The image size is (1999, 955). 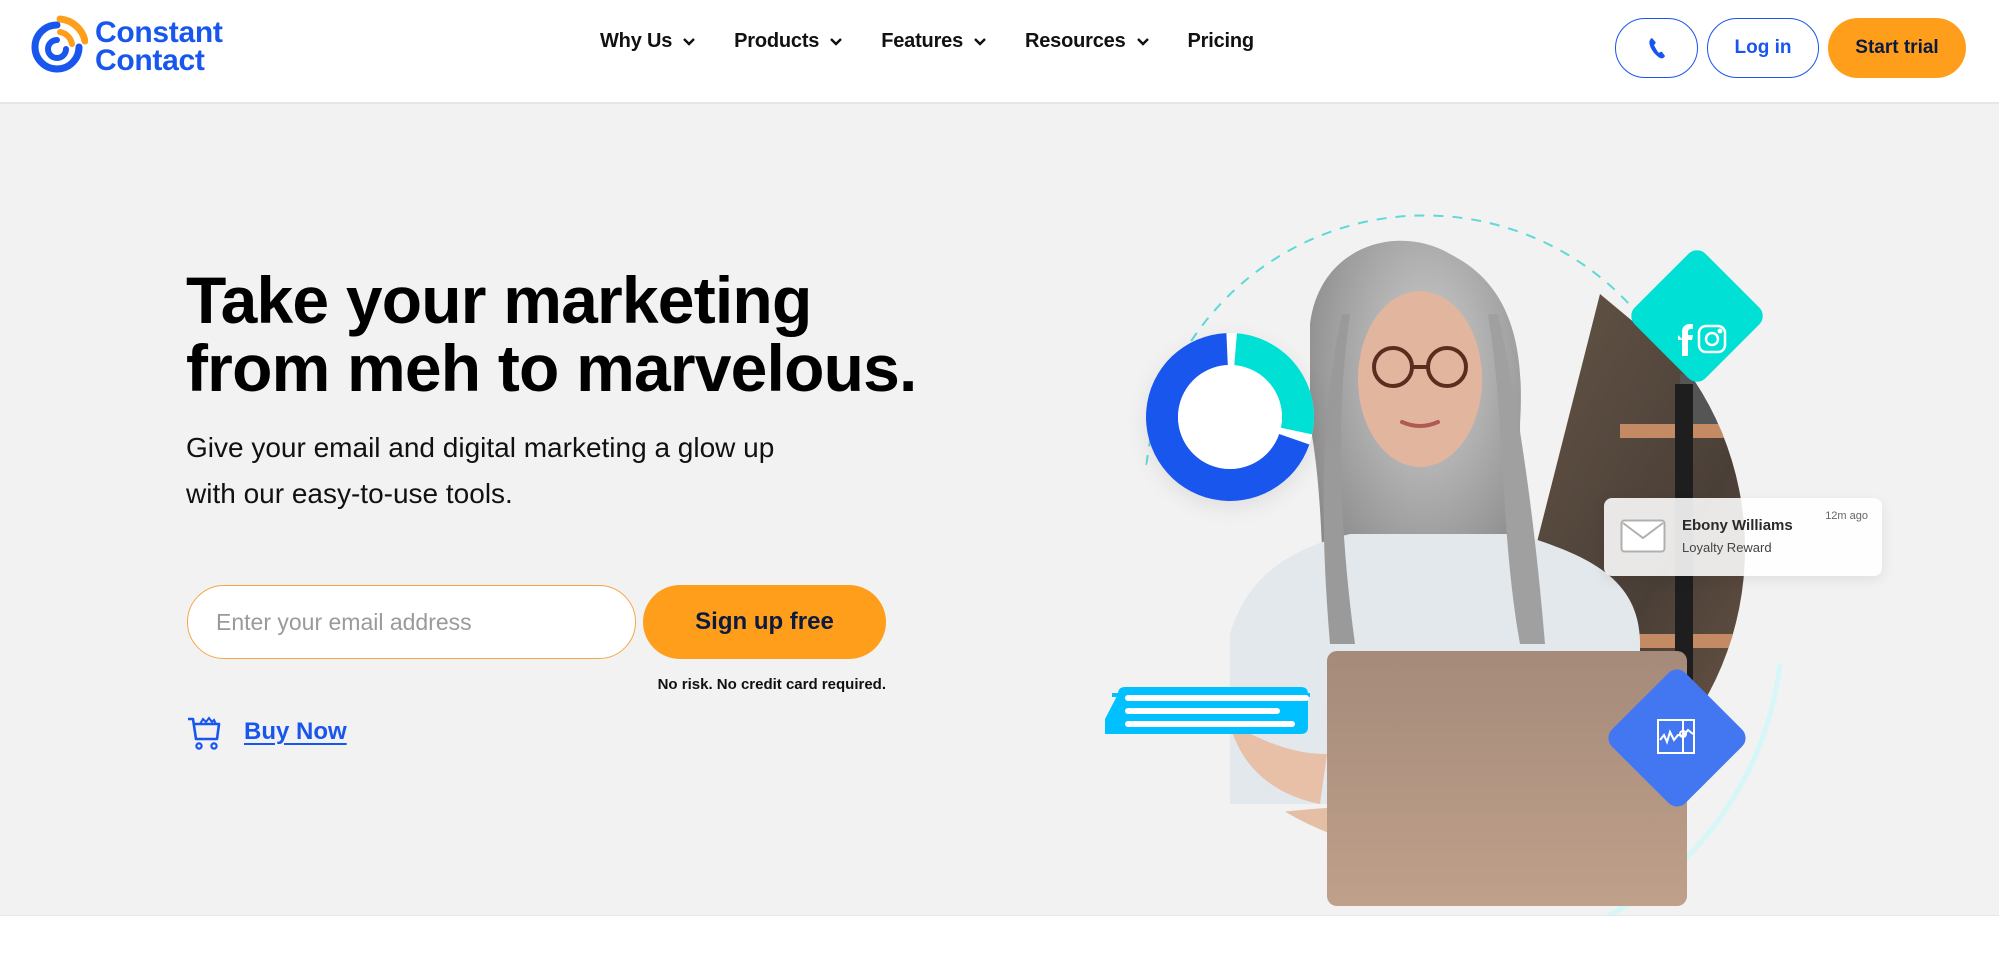 I want to click on nav-item-label: Why Us, so click(x=636, y=41).